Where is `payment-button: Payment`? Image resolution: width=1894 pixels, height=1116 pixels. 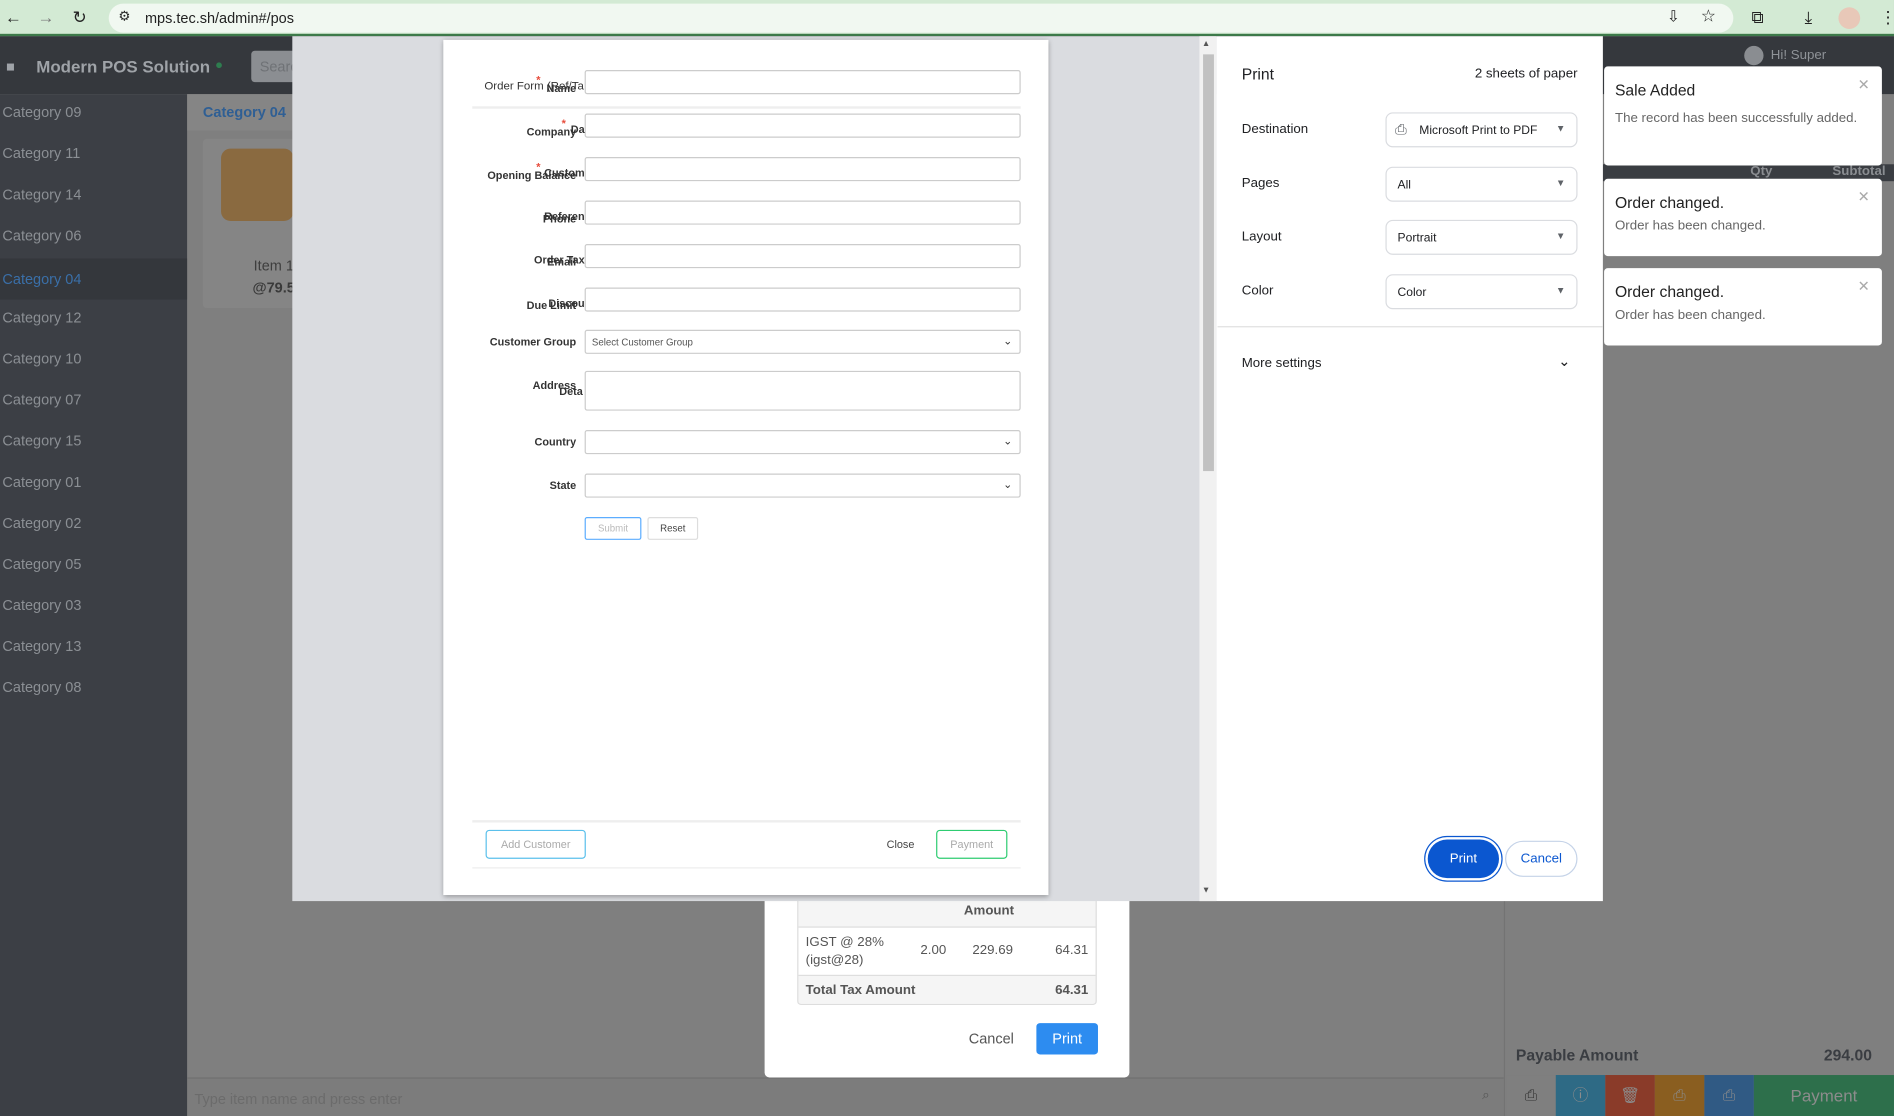 payment-button: Payment is located at coordinates (1823, 1095).